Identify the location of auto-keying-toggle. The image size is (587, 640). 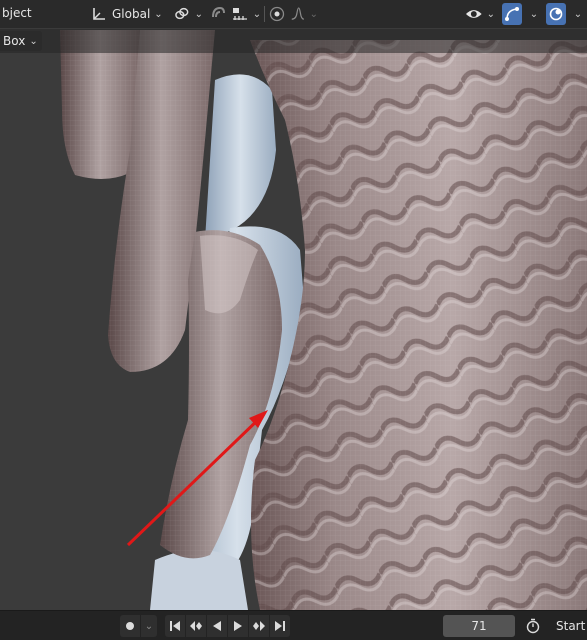
(130, 626).